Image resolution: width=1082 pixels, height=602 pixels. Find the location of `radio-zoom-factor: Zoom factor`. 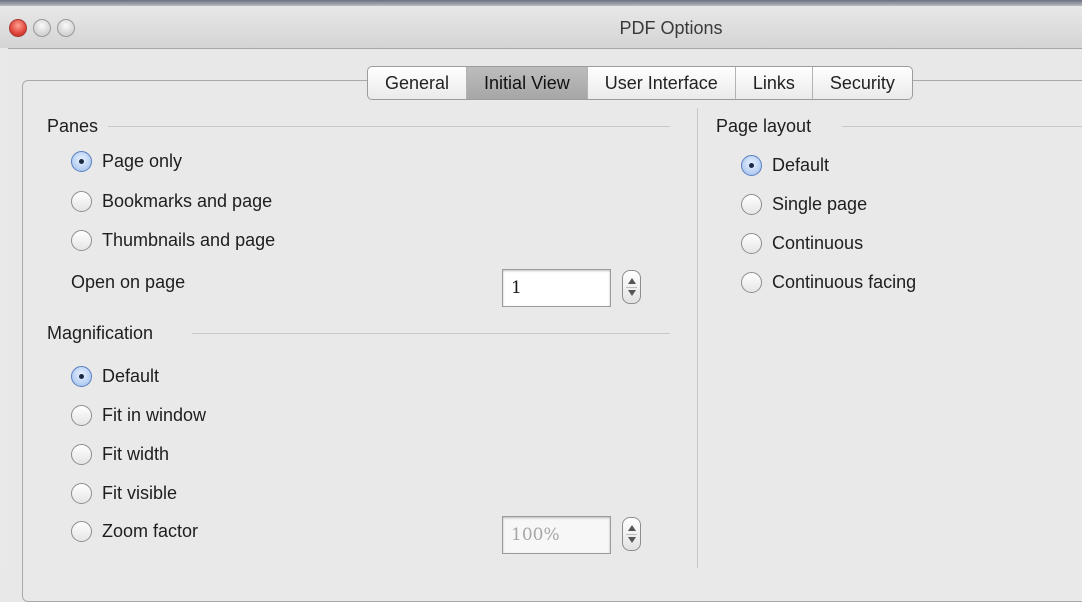

radio-zoom-factor: Zoom factor is located at coordinates (134, 531).